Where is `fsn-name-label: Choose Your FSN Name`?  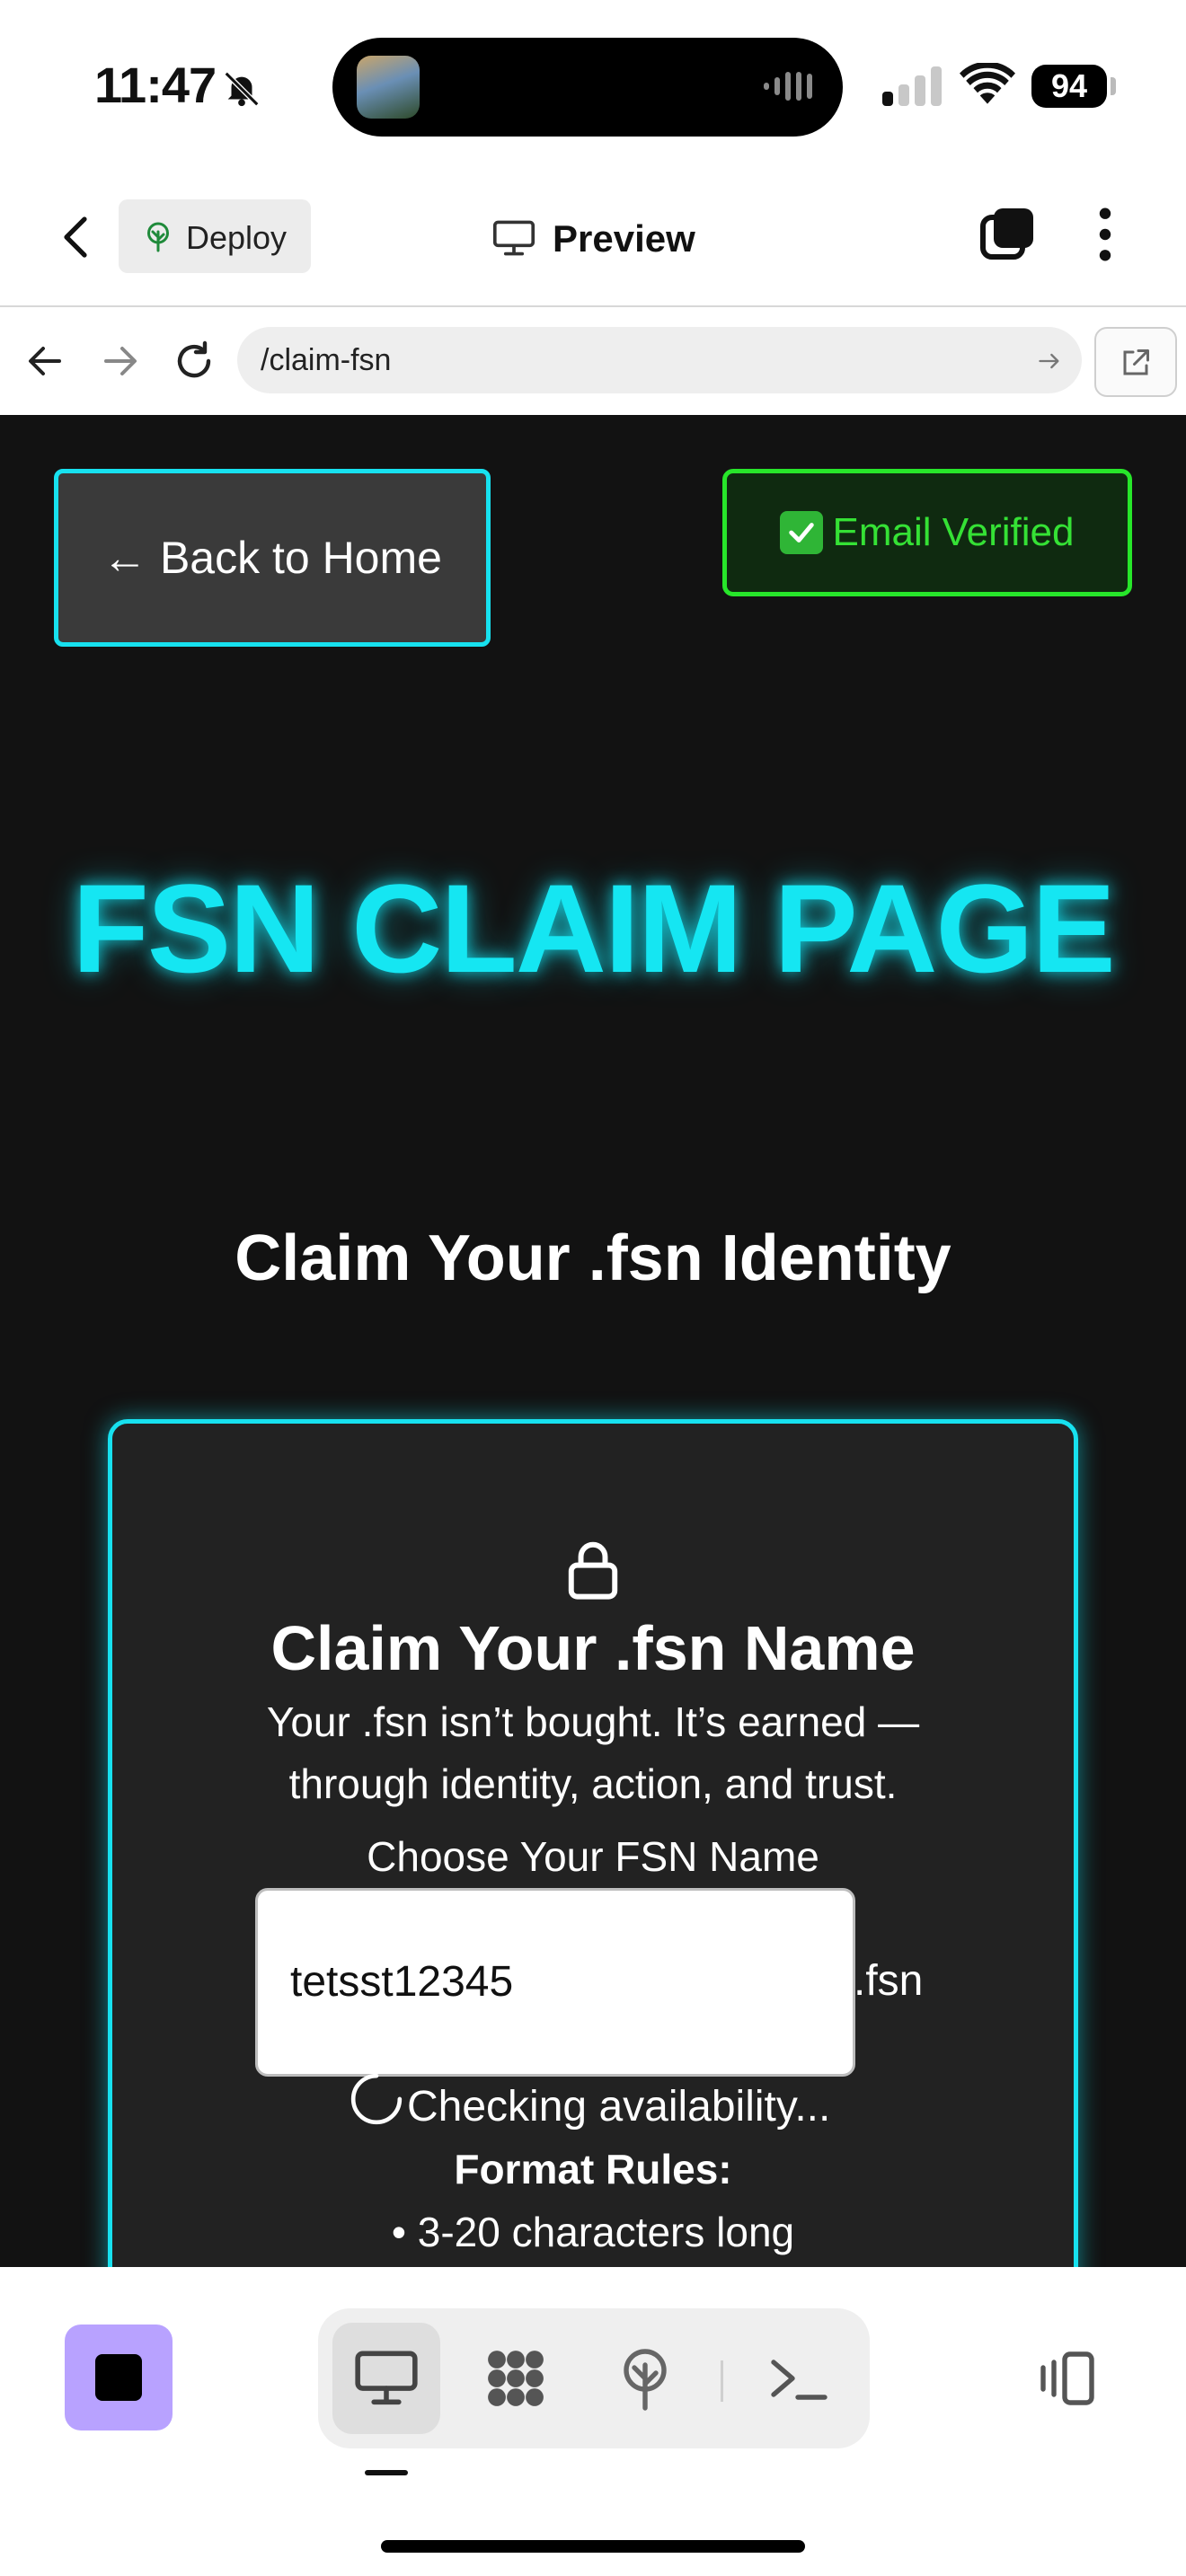 fsn-name-label: Choose Your FSN Name is located at coordinates (593, 1856).